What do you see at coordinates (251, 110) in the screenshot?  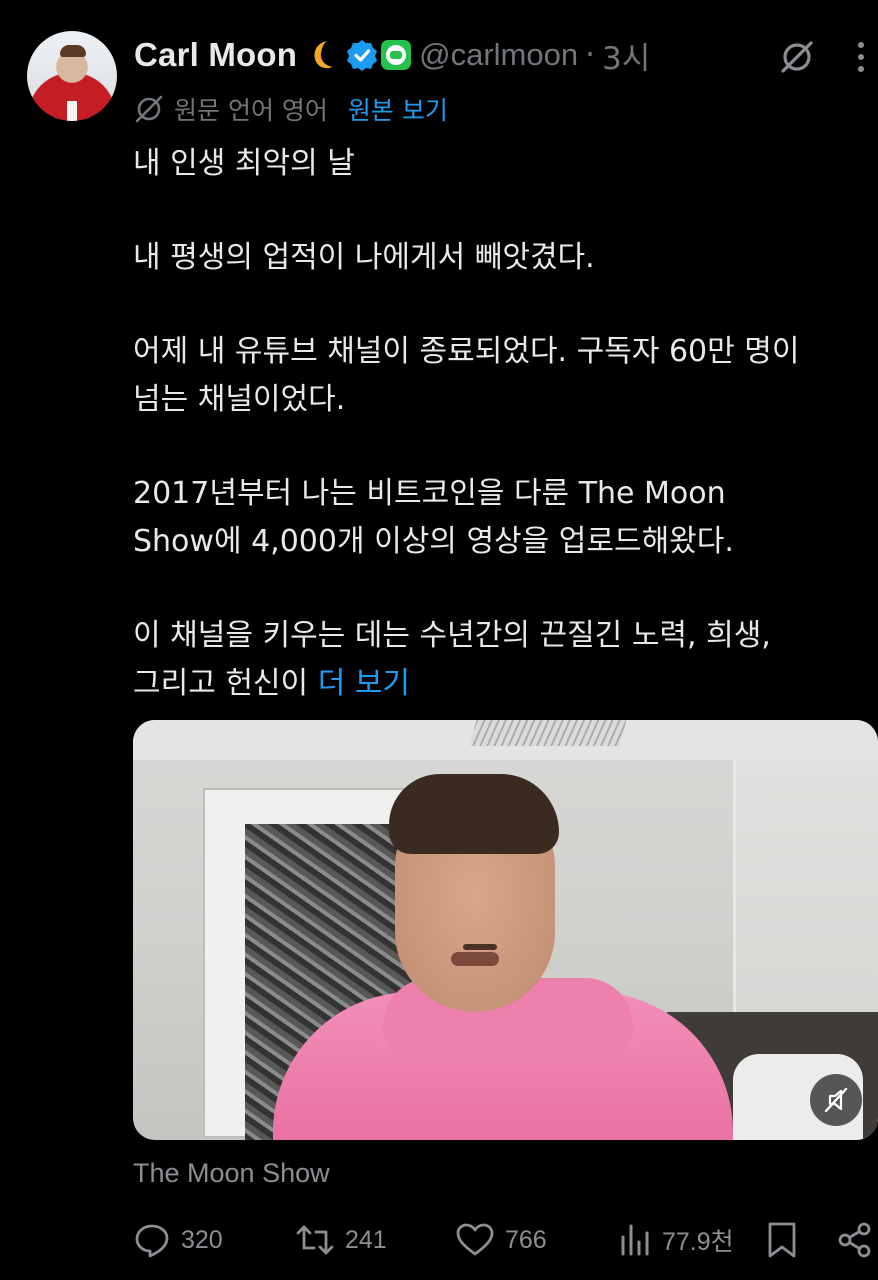 I see `translation-label: 원문 언어 영어` at bounding box center [251, 110].